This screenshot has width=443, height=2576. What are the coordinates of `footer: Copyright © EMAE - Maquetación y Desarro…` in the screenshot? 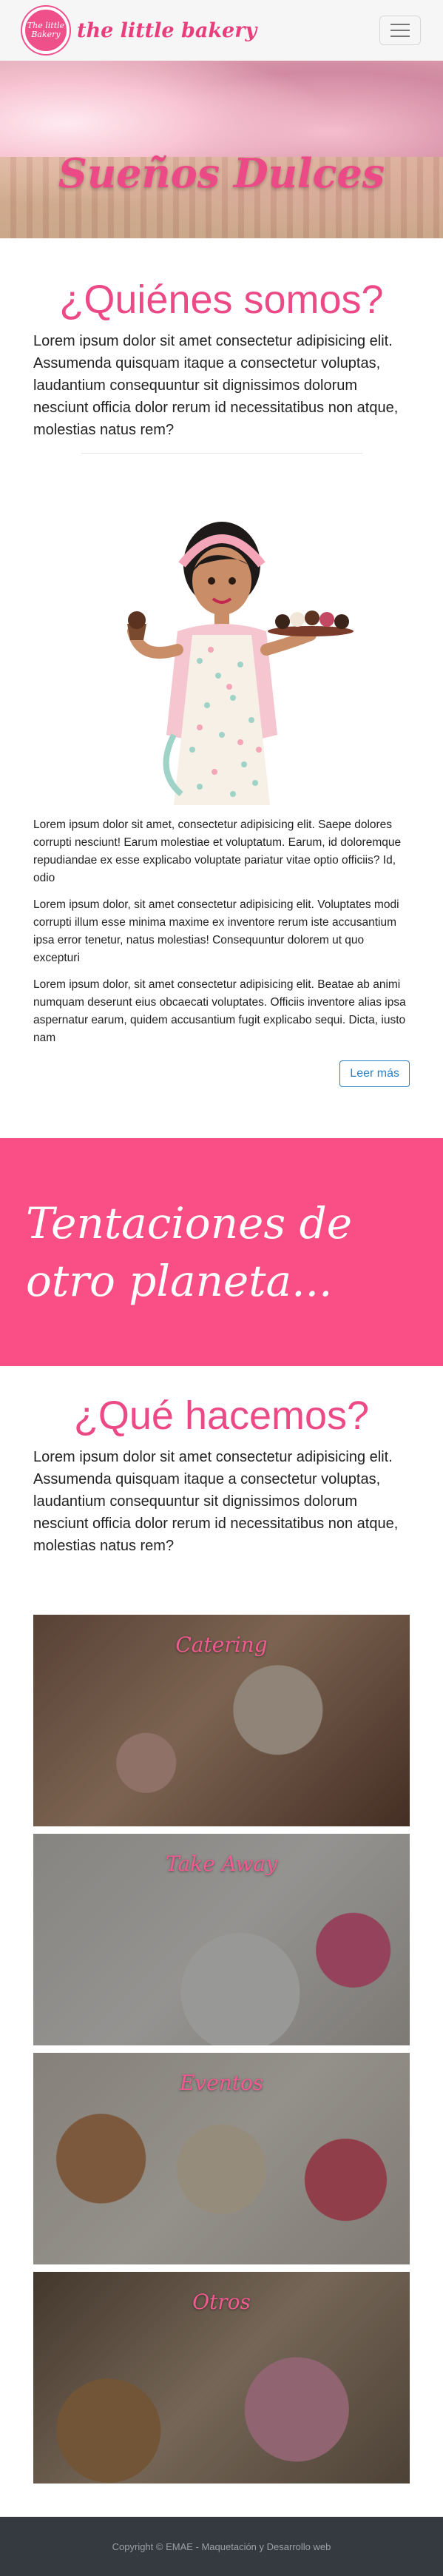 It's located at (221, 2546).